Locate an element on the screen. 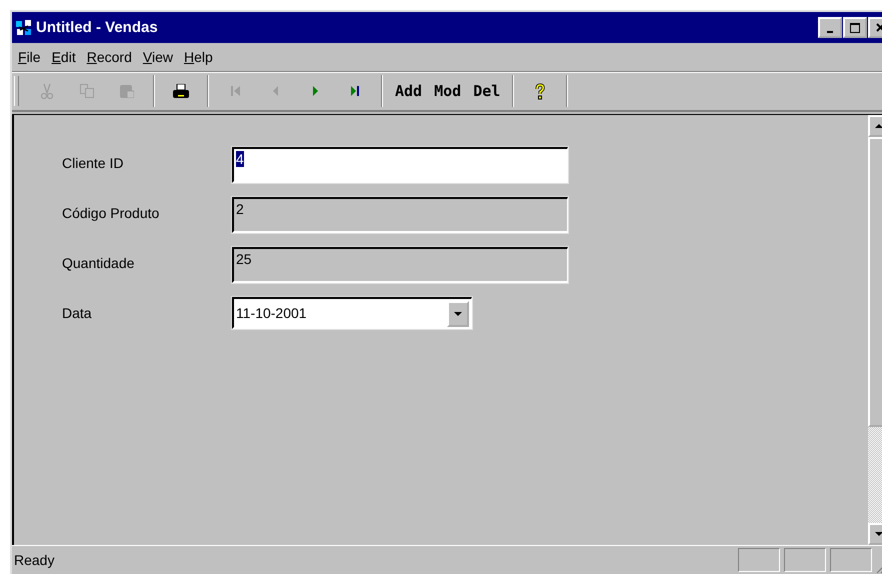  last-record-icon is located at coordinates (355, 91).